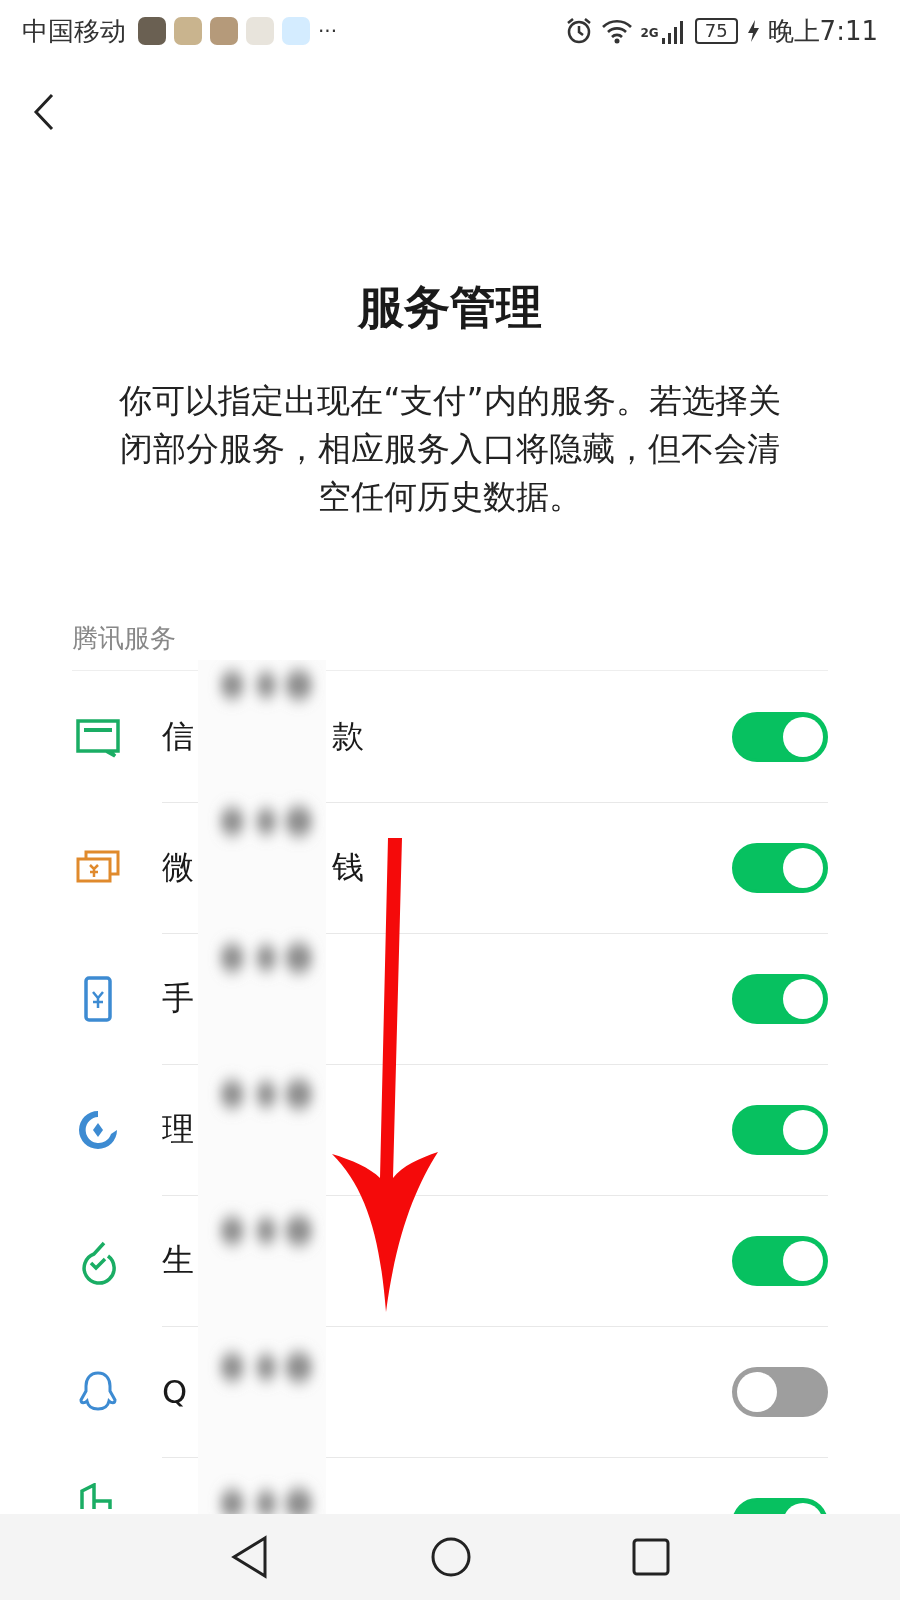 The width and height of the screenshot is (900, 1600). I want to click on clock-time: 晚上7:11, so click(822, 31).